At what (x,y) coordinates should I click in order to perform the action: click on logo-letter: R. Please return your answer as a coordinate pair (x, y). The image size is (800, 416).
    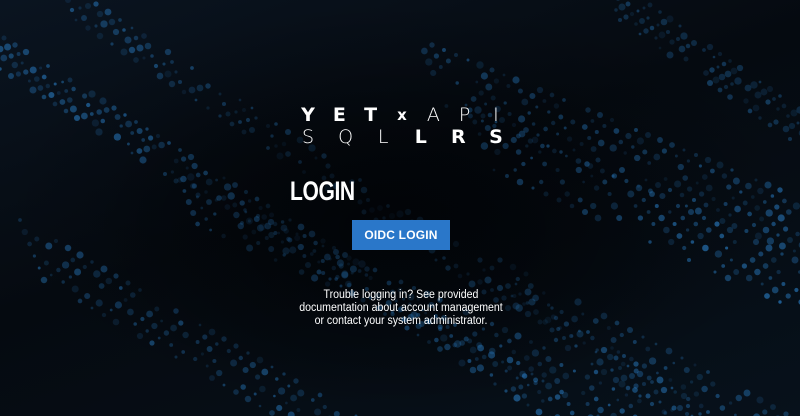
    Looking at the image, I should click on (458, 137).